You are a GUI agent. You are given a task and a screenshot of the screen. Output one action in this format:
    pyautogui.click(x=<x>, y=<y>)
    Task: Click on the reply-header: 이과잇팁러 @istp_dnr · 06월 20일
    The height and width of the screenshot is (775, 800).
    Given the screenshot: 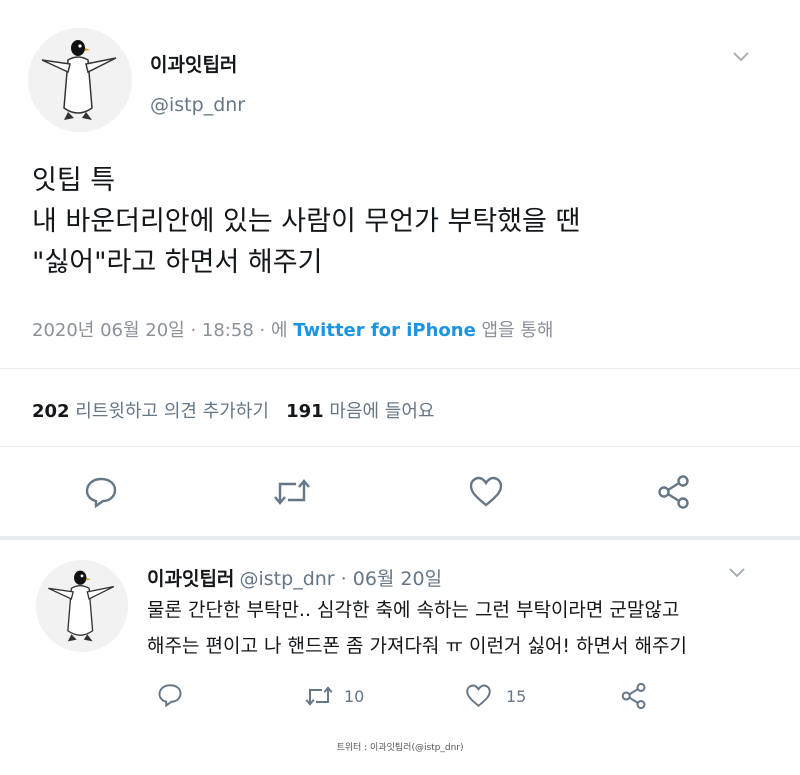 What is the action you would take?
    pyautogui.click(x=294, y=577)
    